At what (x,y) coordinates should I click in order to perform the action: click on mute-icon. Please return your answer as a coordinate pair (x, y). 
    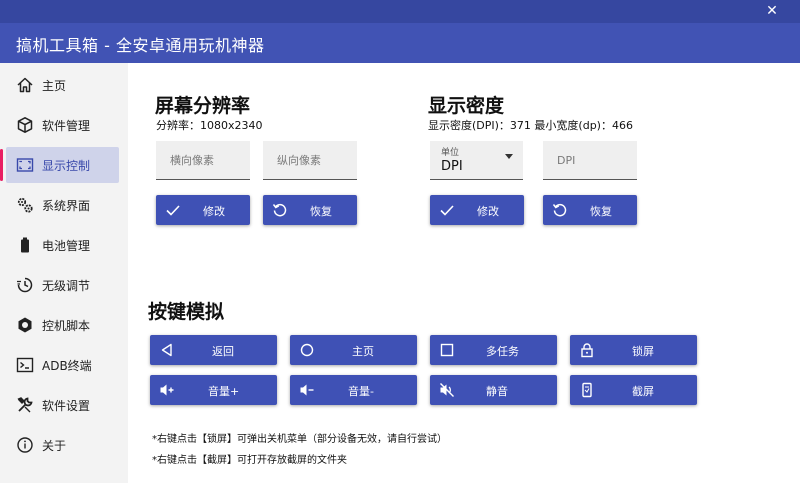
    Looking at the image, I should click on (447, 390).